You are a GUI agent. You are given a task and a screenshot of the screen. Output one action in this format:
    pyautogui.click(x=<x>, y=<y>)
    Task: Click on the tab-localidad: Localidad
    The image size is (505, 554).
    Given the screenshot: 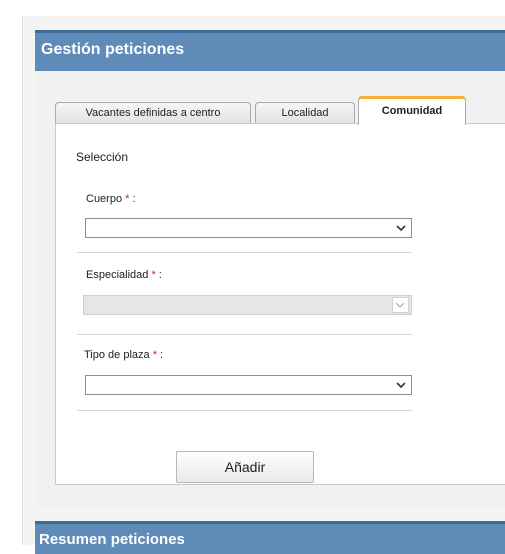 What is the action you would take?
    pyautogui.click(x=305, y=112)
    